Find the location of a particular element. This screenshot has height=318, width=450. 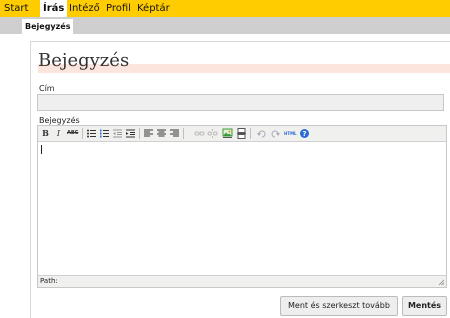

bold-icon: B is located at coordinates (45, 133).